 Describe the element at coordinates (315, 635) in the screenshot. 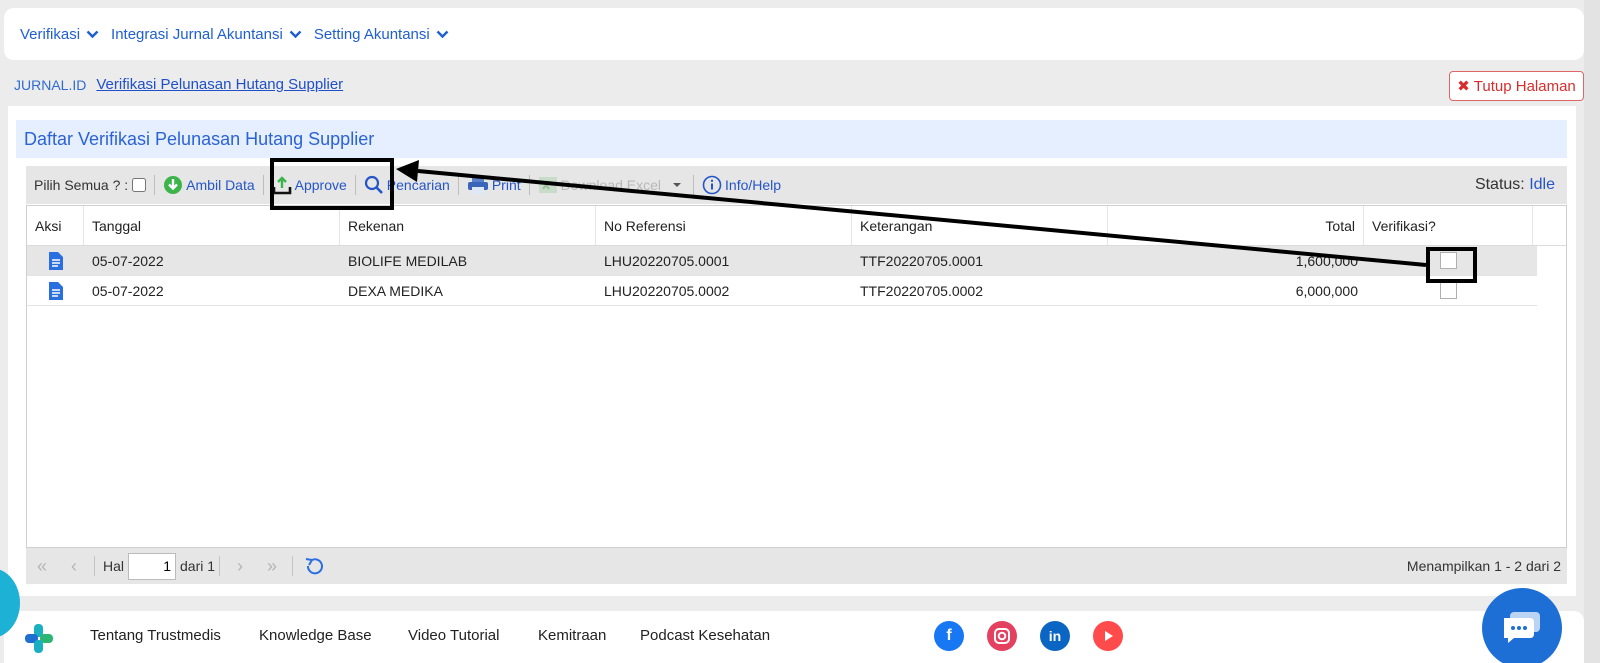

I see `footer-link-knowledge-base: Knowledge Base` at that location.